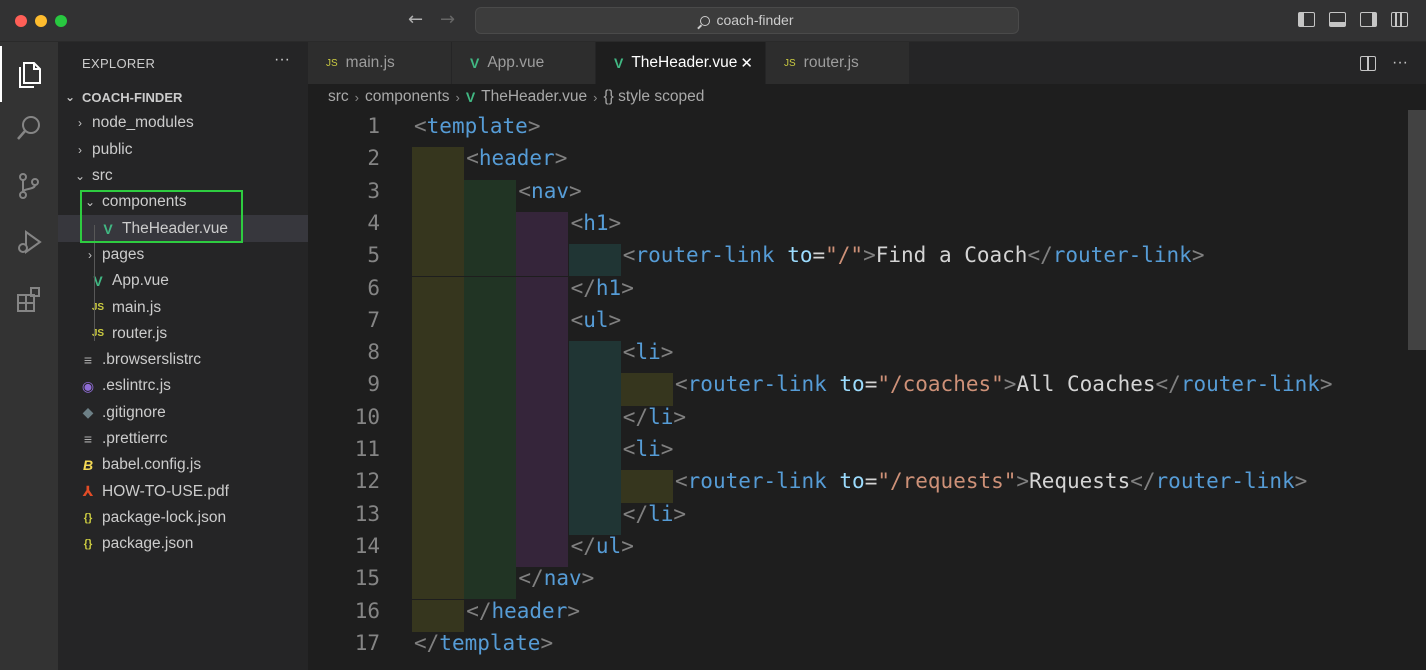 The width and height of the screenshot is (1426, 670). I want to click on code-line: <h1>, so click(596, 223).